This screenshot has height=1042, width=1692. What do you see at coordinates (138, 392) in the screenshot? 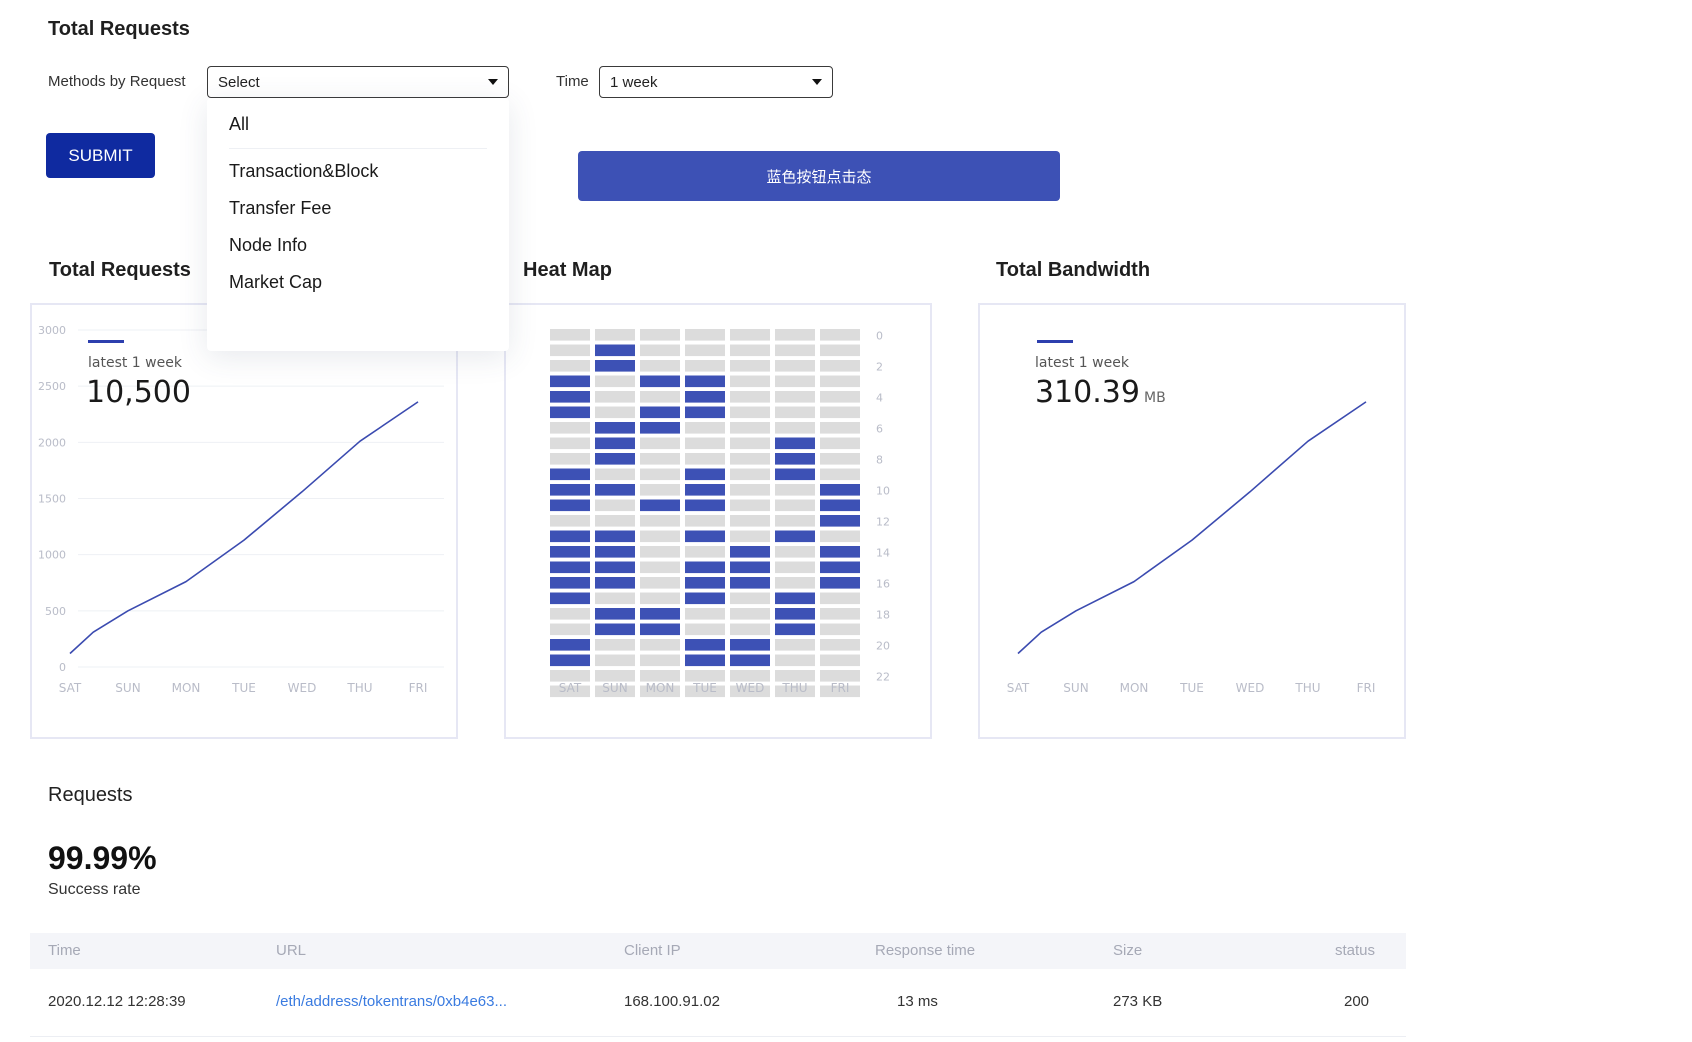
I see `total-requests-value: 10,500` at bounding box center [138, 392].